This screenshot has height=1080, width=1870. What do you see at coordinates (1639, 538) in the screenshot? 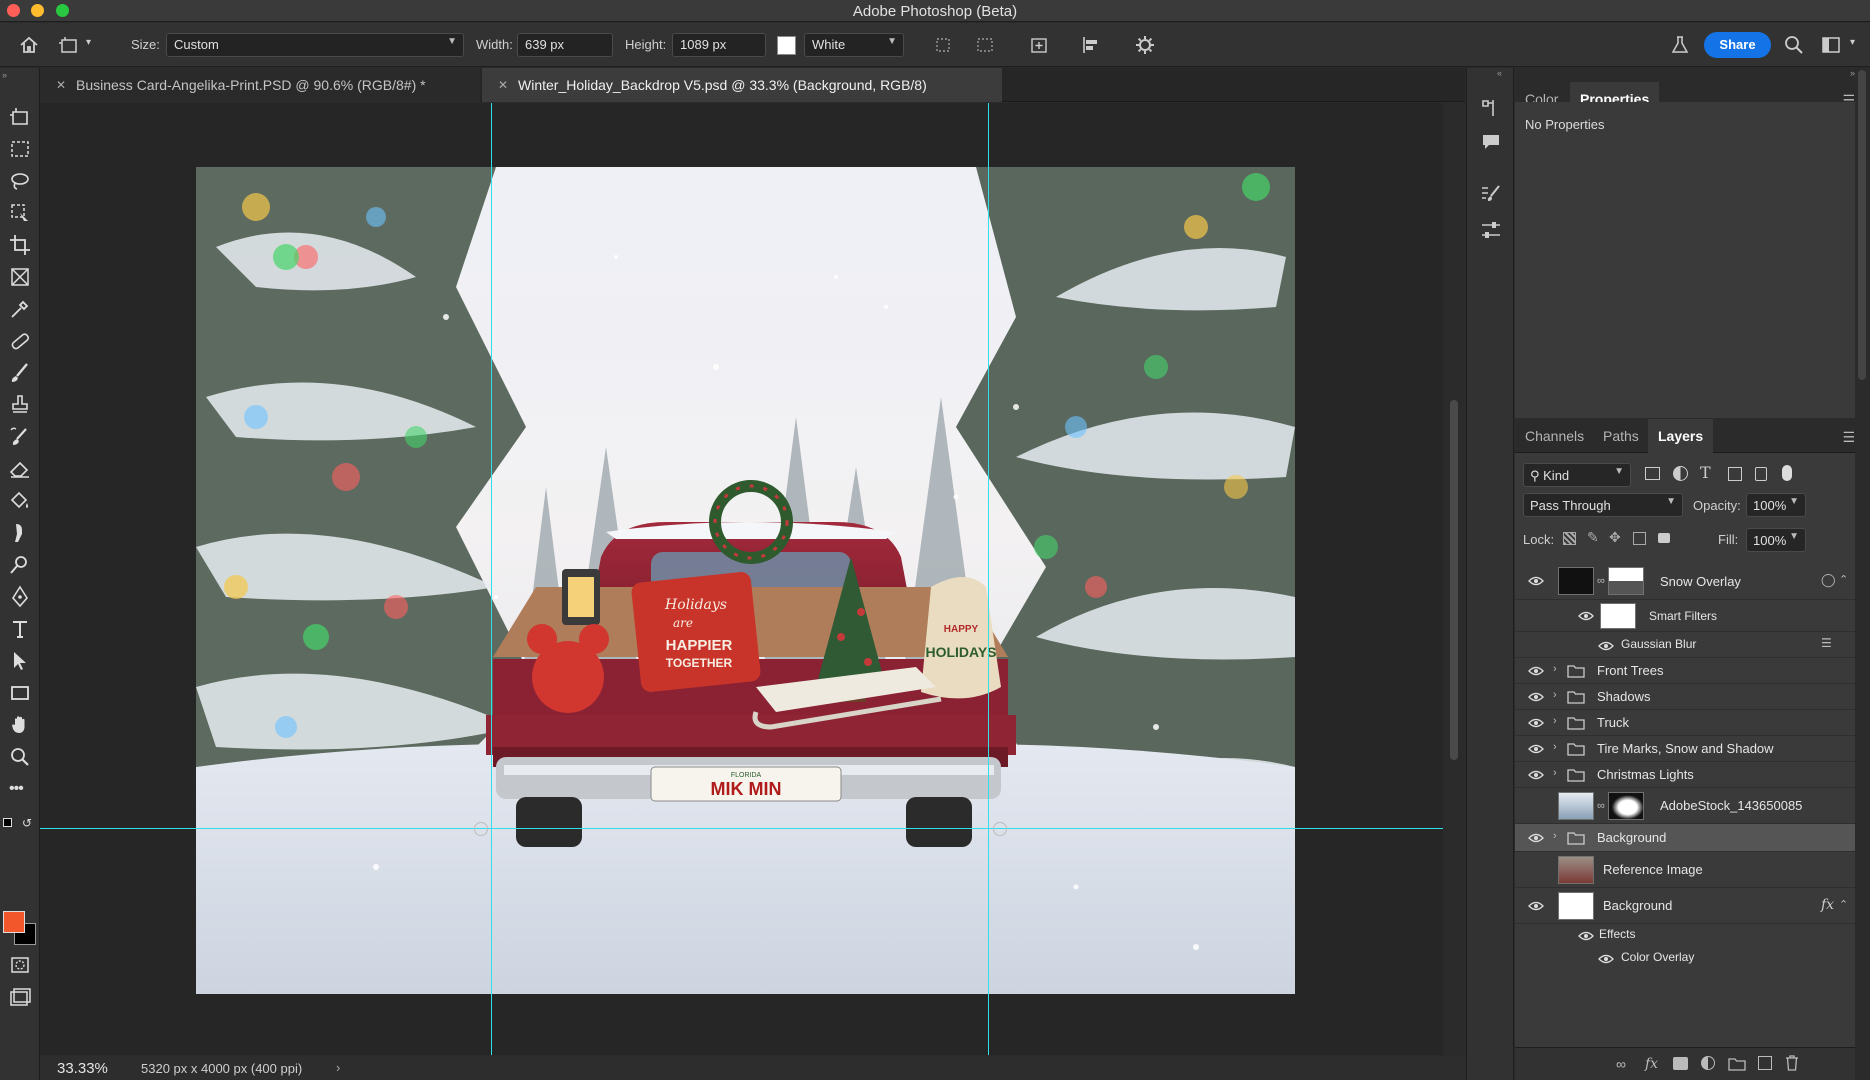
I see `lock-artboard-icon` at bounding box center [1639, 538].